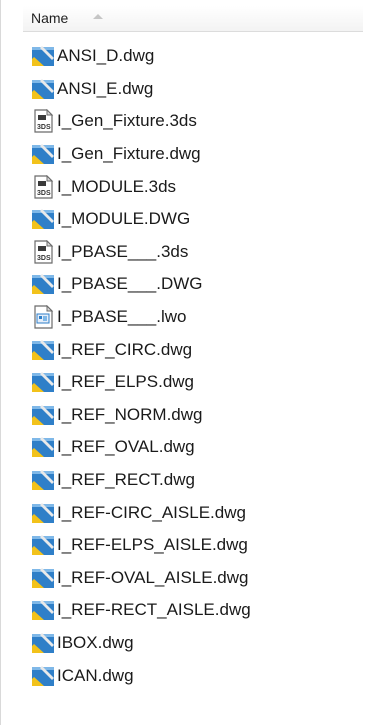 The width and height of the screenshot is (371, 725). I want to click on file-row: I_REF_OVAL.dwg, so click(141, 447).